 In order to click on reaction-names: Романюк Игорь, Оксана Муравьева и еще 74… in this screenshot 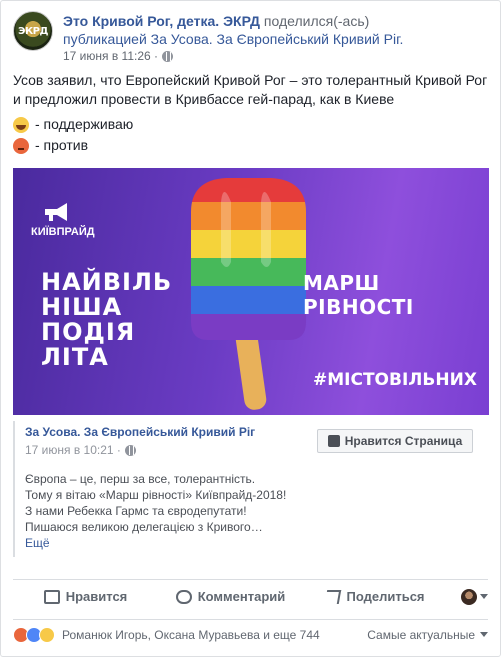, I will do `click(212, 635)`.